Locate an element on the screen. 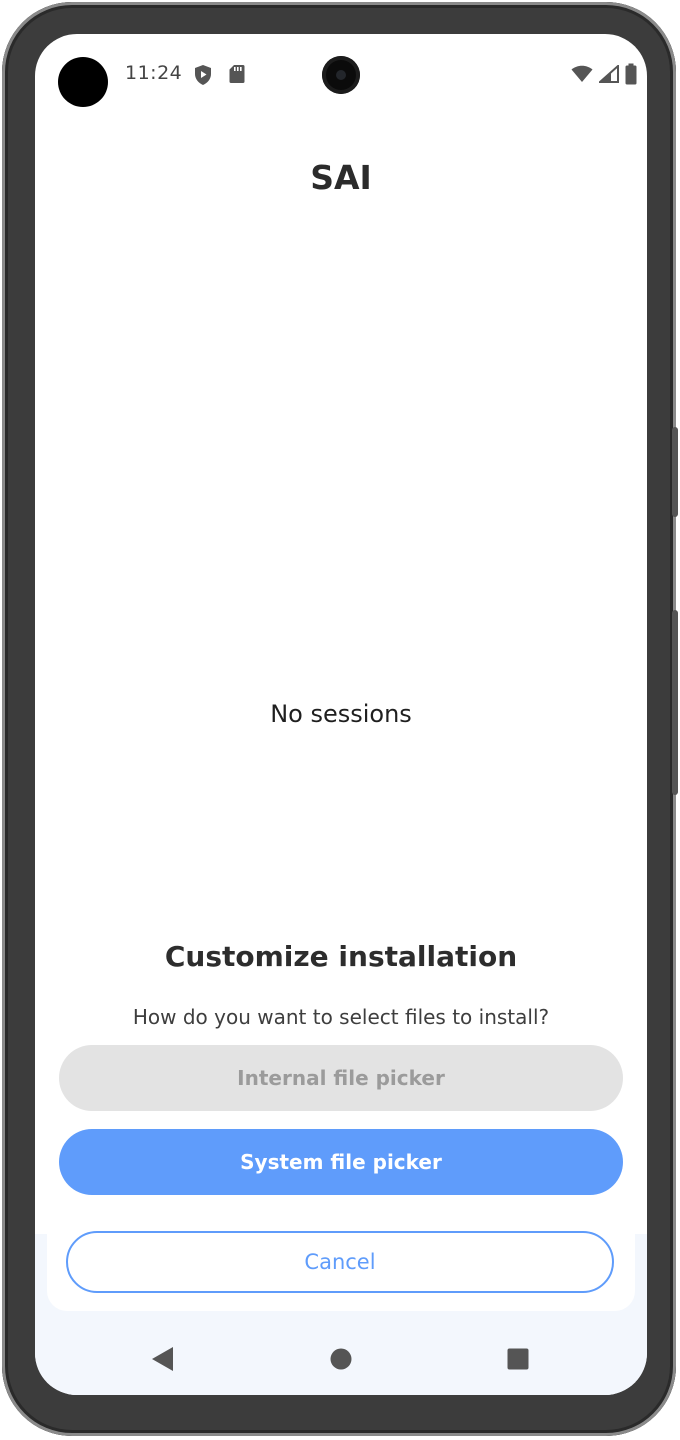  home-icon is located at coordinates (341, 1361).